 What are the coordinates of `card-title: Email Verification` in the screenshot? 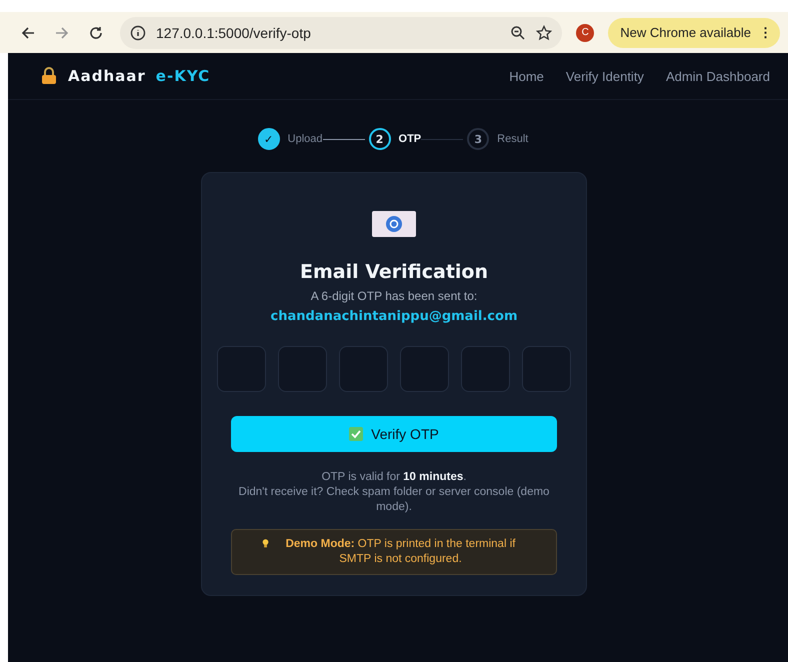 It's located at (394, 272).